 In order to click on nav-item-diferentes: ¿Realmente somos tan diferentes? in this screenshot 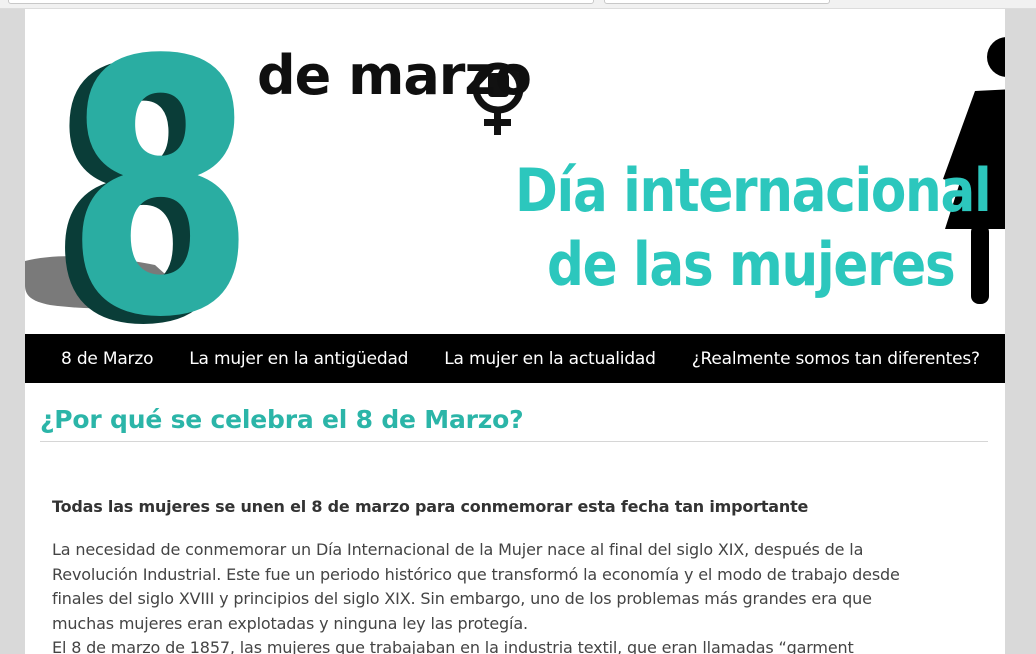, I will do `click(836, 359)`.